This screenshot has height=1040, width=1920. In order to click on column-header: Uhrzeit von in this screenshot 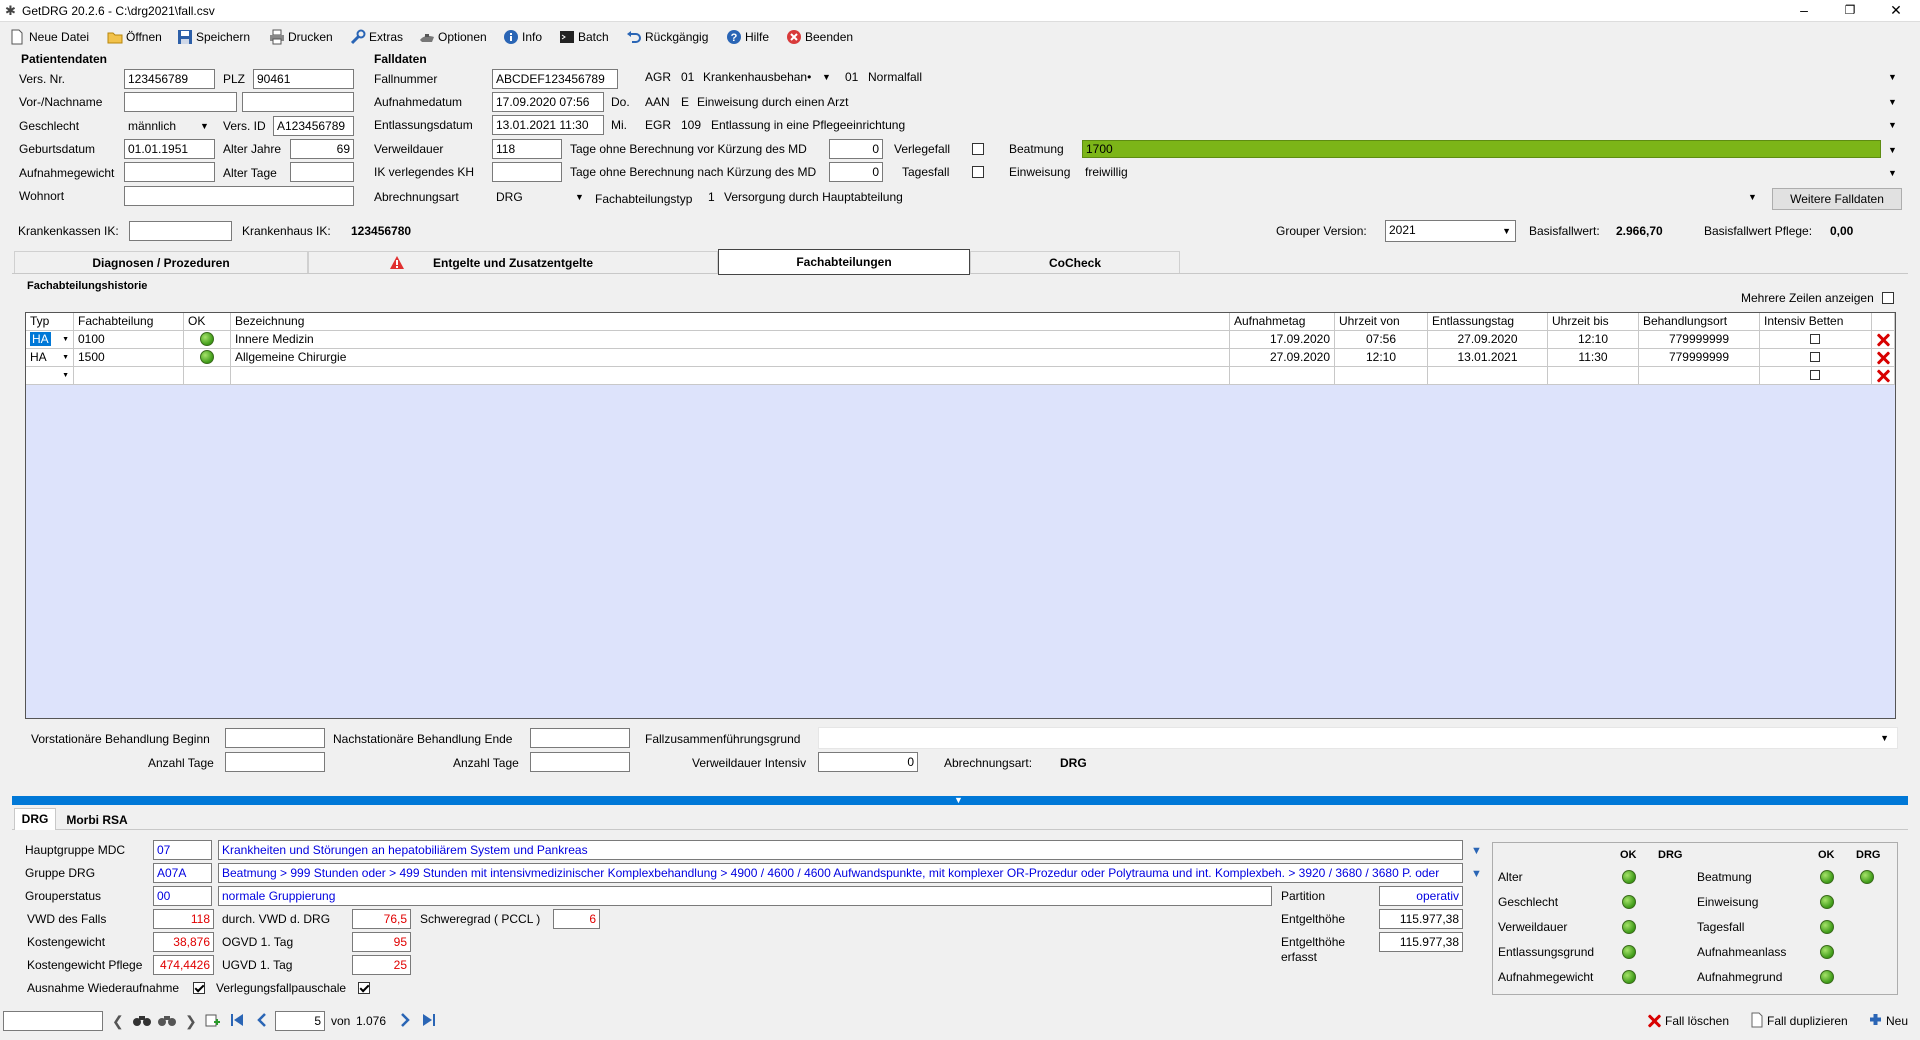, I will do `click(1381, 322)`.